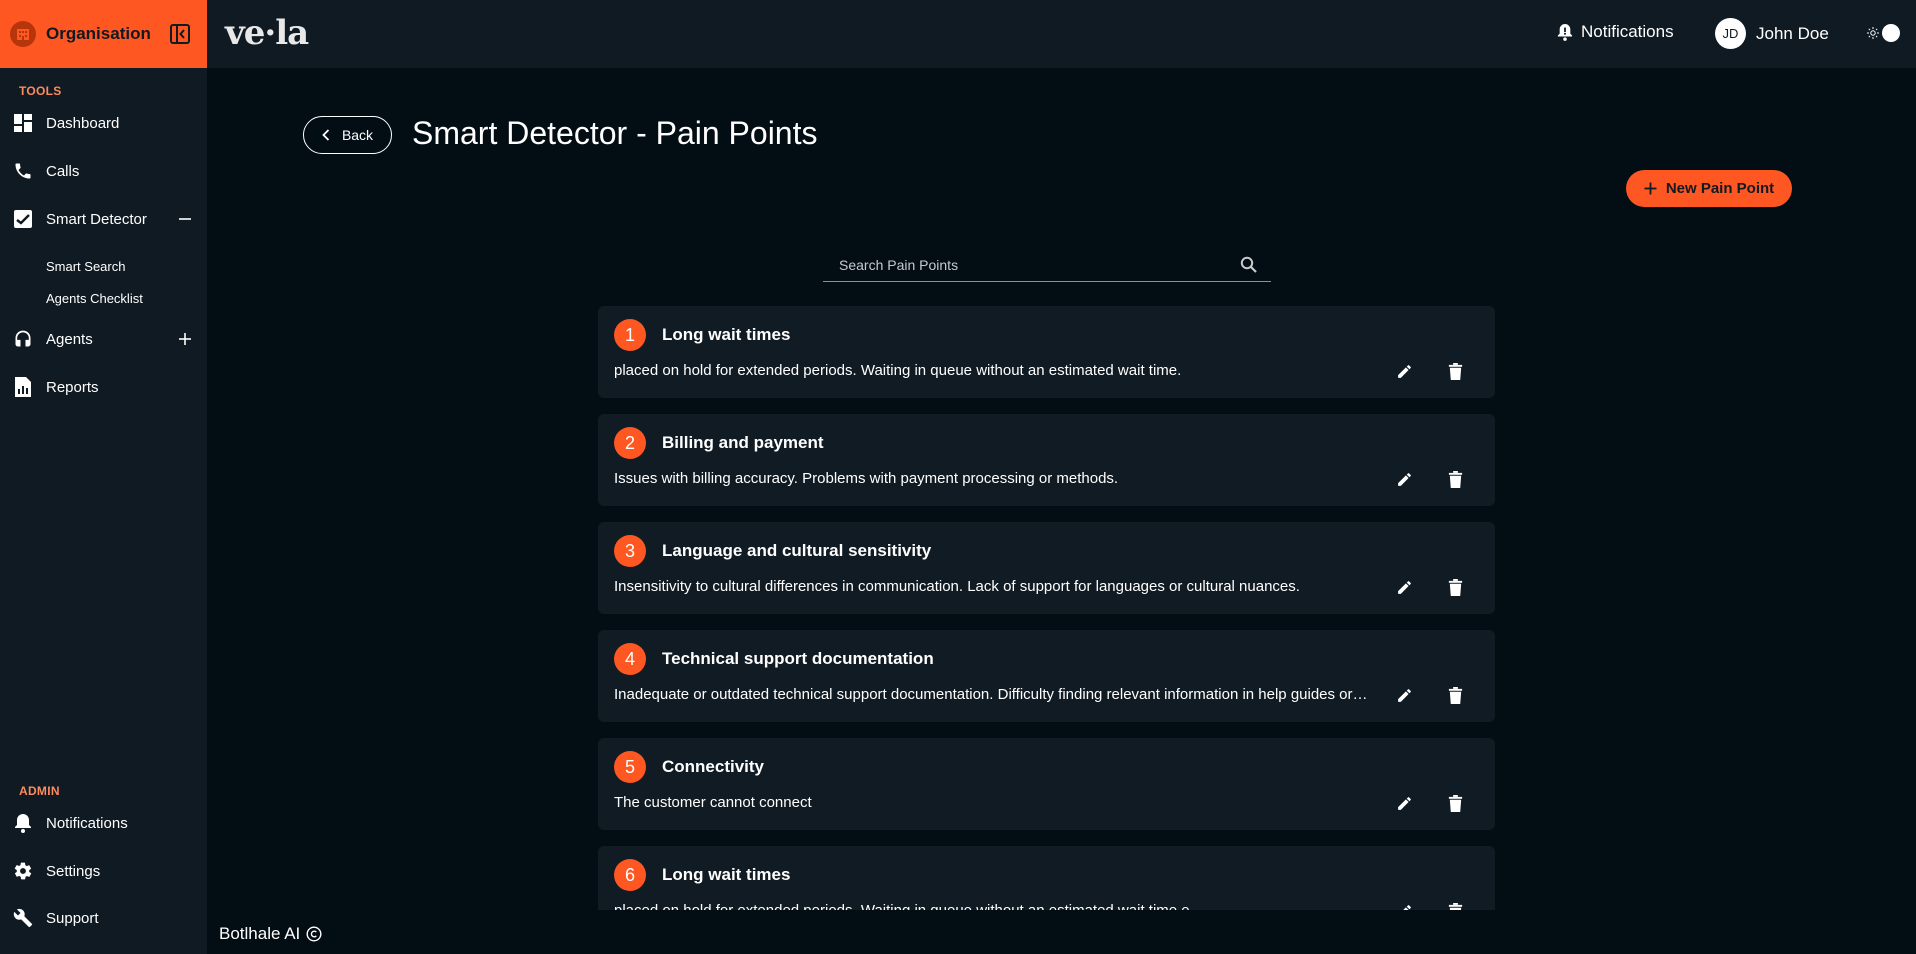 This screenshot has width=1916, height=954. I want to click on sidebar-item-settings: Settings, so click(103, 871).